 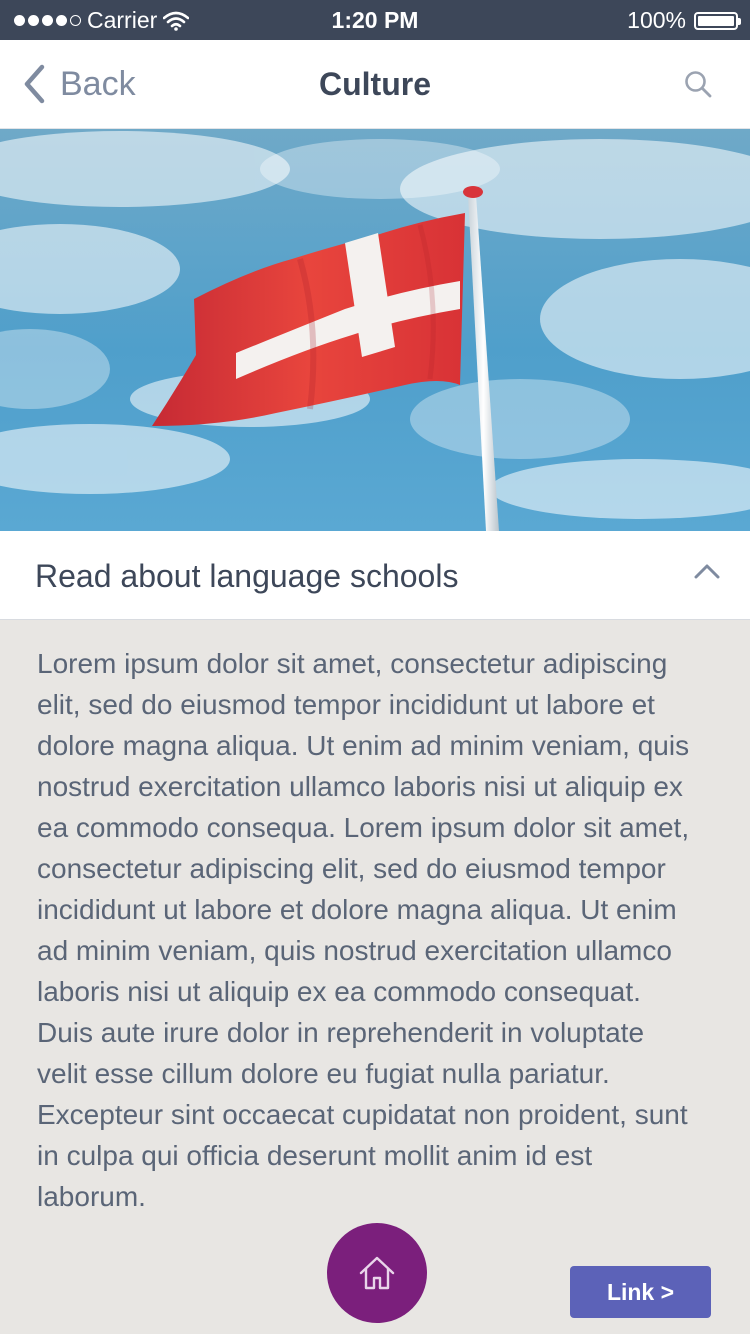 I want to click on battery-percentage: 100%, so click(x=656, y=20).